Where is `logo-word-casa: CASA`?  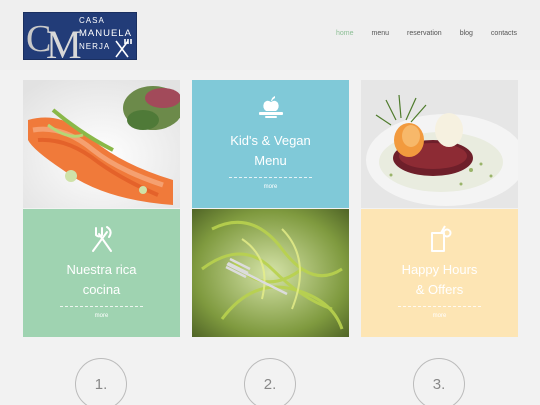 logo-word-casa: CASA is located at coordinates (92, 20).